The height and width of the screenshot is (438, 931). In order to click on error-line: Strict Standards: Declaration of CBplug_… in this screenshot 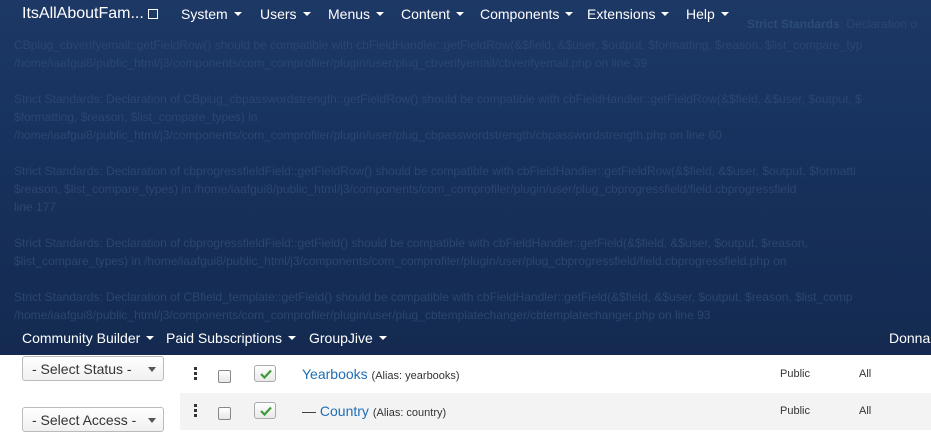, I will do `click(438, 99)`.